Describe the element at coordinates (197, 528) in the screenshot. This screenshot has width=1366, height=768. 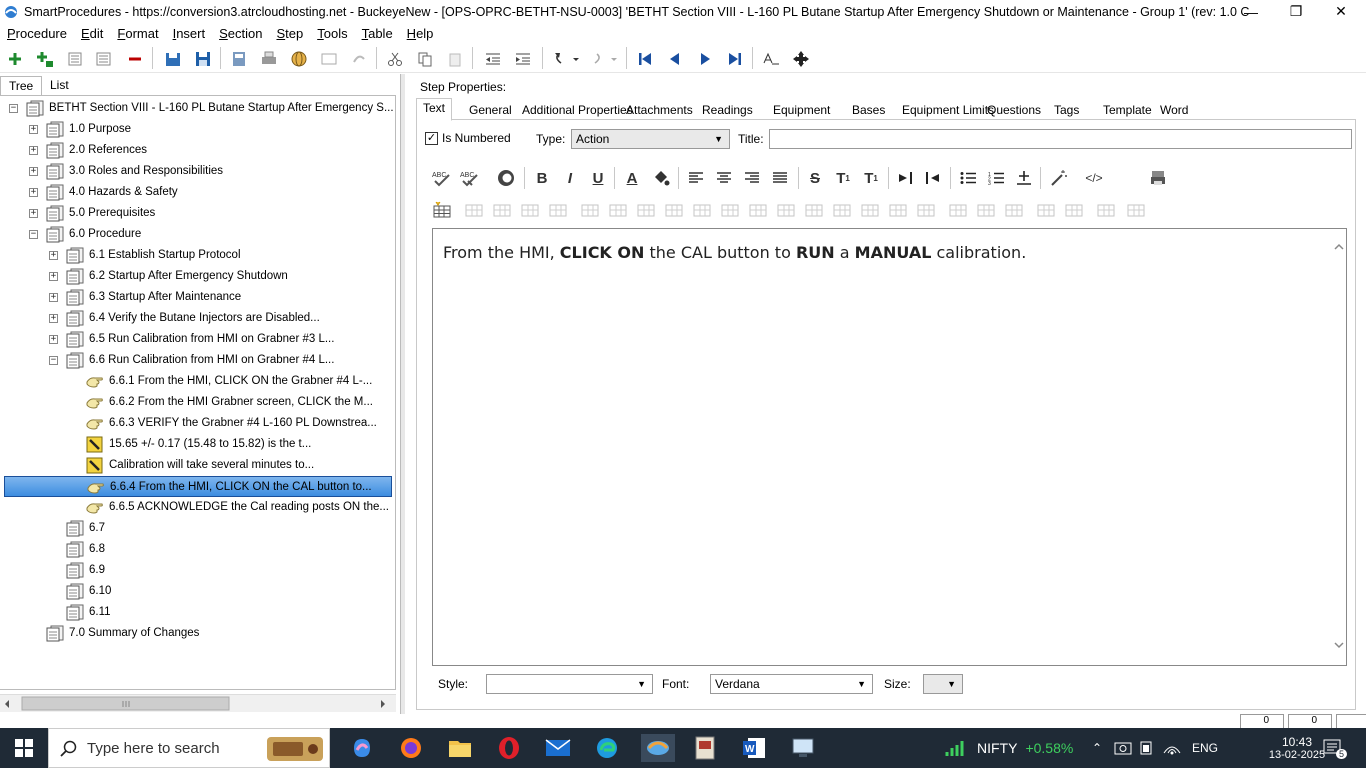
I see `tree-item: 6.7` at that location.